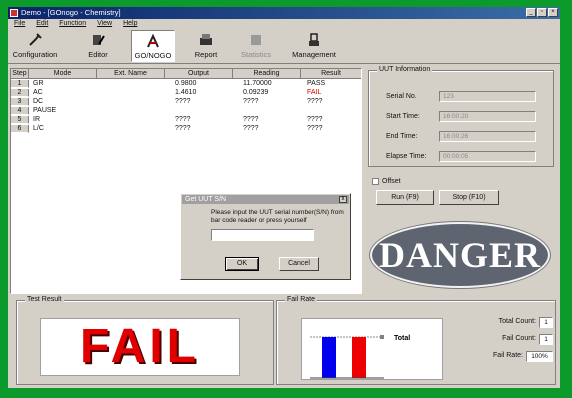 This screenshot has width=572, height=398. What do you see at coordinates (517, 321) in the screenshot?
I see `total-count-label: Total Count:` at bounding box center [517, 321].